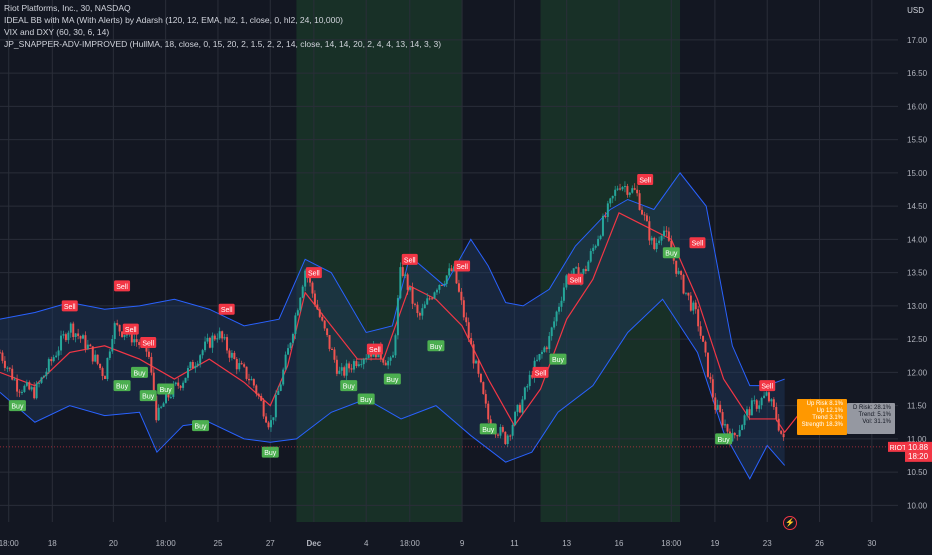  Describe the element at coordinates (915, 10) in the screenshot. I see `currency-label: USD` at that location.